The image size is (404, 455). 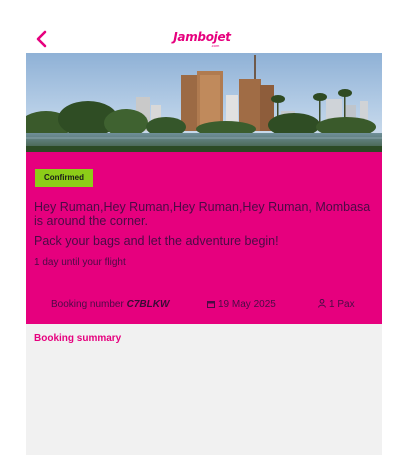 I want to click on booking-number: Booking number C7BLKW, so click(x=110, y=304).